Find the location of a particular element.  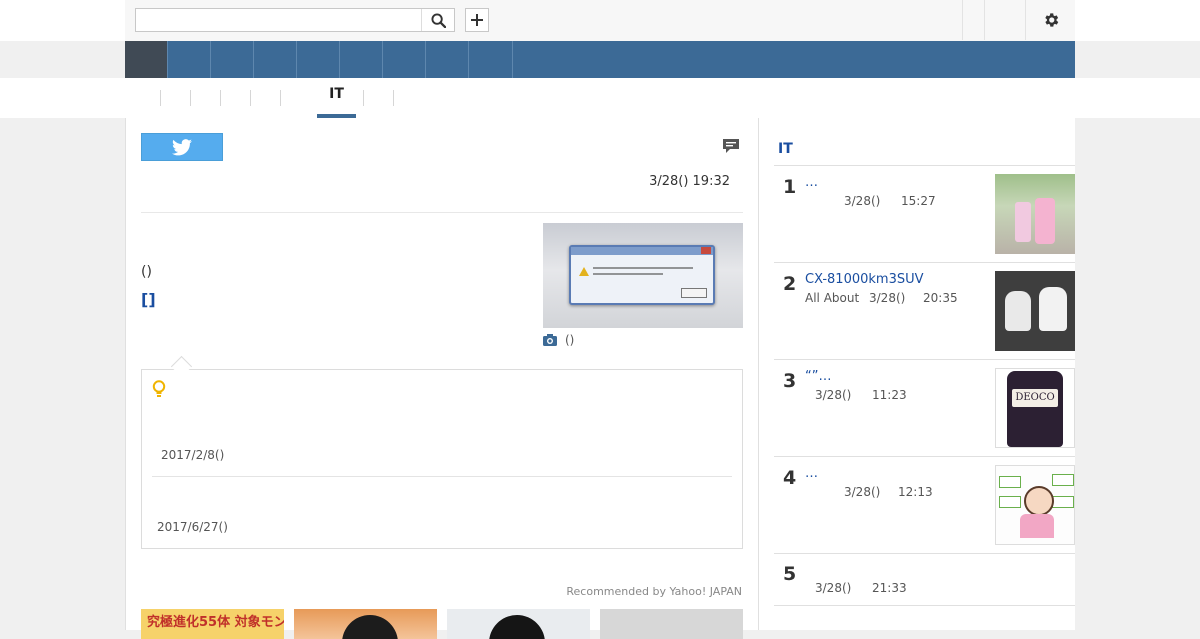

article-date: 3/28() 19:32 is located at coordinates (689, 181).